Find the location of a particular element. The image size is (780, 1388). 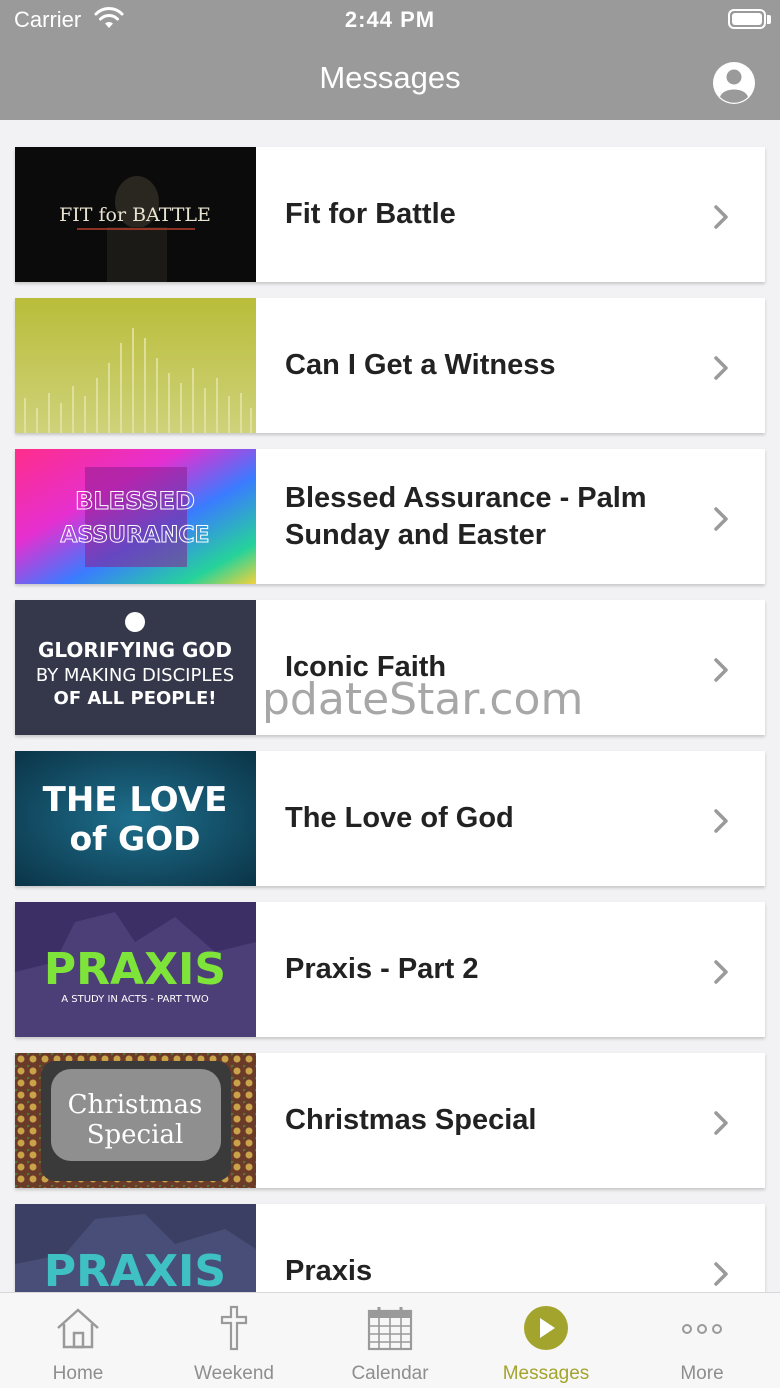

tab-label: Weekend is located at coordinates (234, 1373).